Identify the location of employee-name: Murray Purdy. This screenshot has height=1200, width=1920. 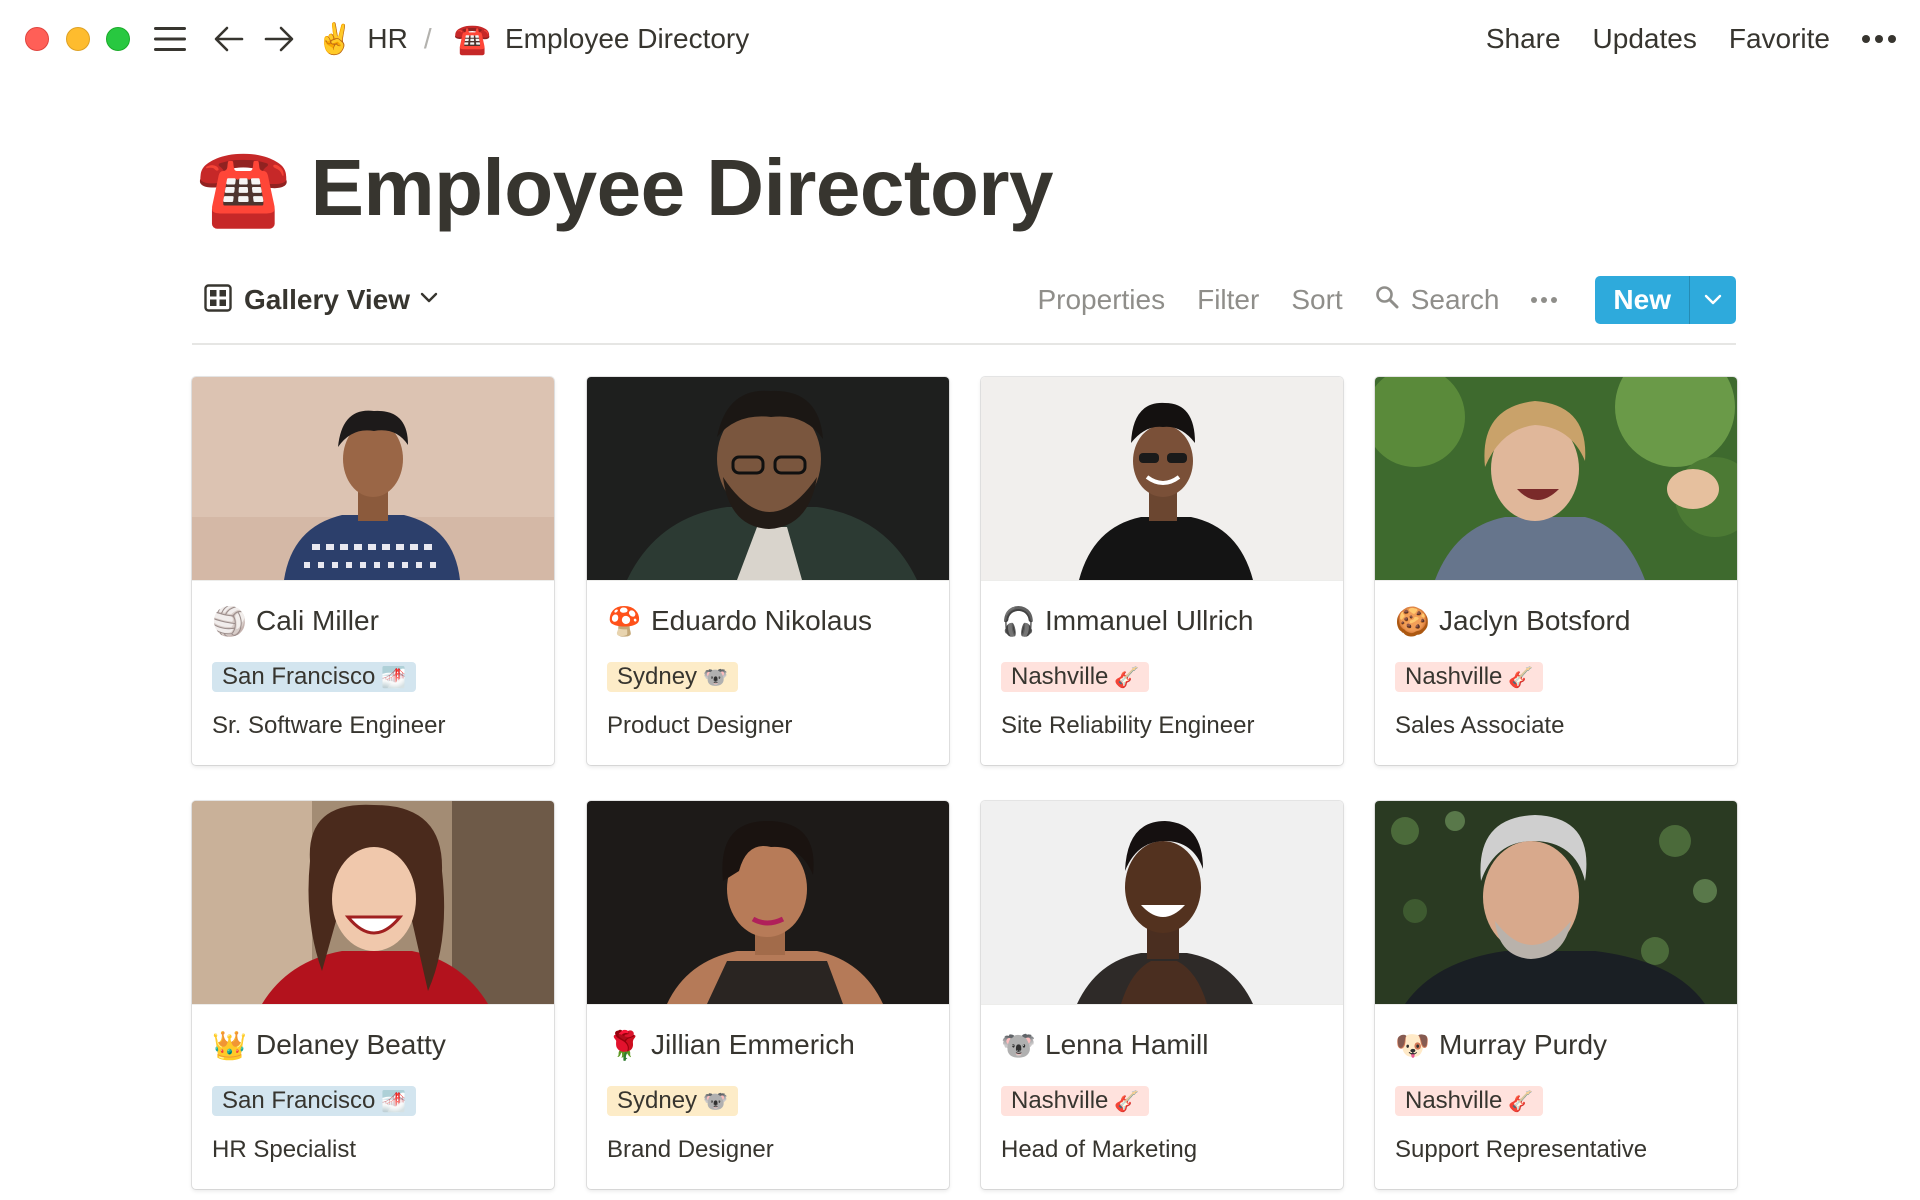
(1523, 1044).